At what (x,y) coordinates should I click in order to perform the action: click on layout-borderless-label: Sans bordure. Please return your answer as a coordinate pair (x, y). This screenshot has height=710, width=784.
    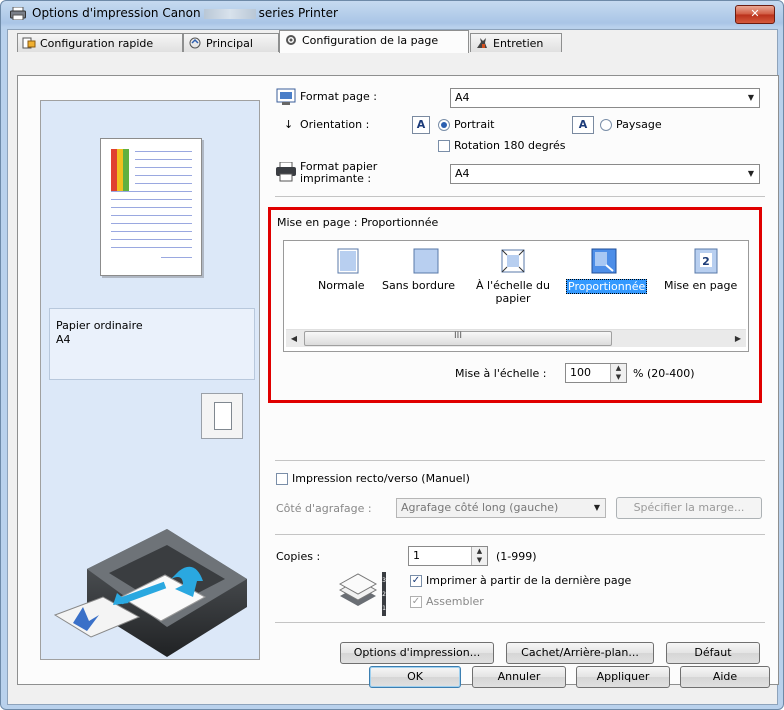
    Looking at the image, I should click on (418, 285).